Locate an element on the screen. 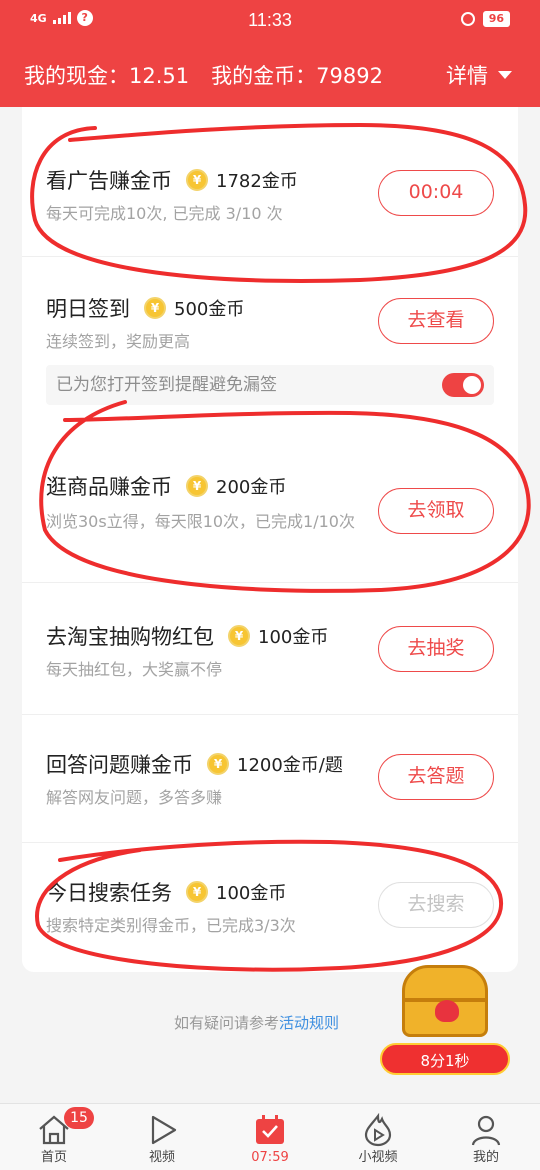 The height and width of the screenshot is (1170, 540). draw-lottery-button: 去抽奖 is located at coordinates (436, 649).